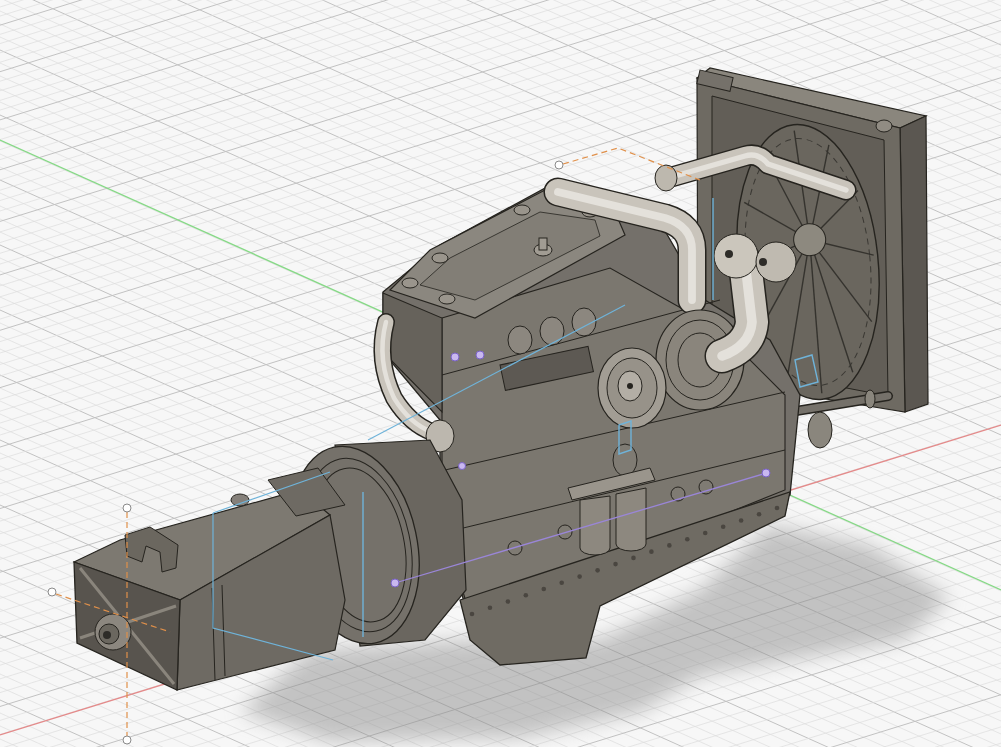 Image resolution: width=1001 pixels, height=747 pixels. I want to click on pipe-end-cap, so click(666, 178).